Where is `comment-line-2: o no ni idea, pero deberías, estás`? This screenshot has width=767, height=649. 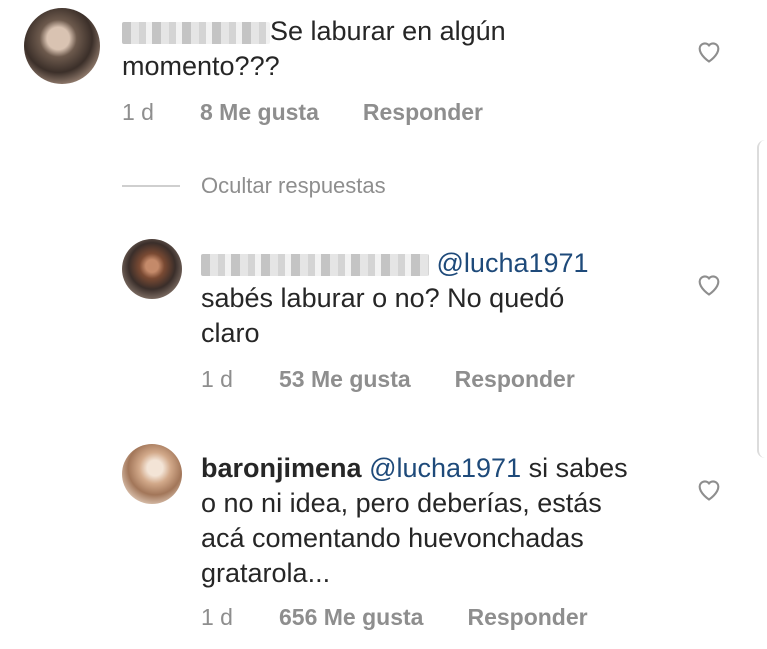
comment-line-2: o no ni idea, pero deberías, estás is located at coordinates (401, 503).